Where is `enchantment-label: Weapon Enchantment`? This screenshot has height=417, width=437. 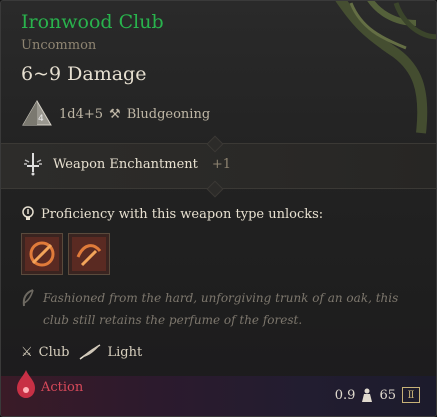
enchantment-label: Weapon Enchantment is located at coordinates (125, 164).